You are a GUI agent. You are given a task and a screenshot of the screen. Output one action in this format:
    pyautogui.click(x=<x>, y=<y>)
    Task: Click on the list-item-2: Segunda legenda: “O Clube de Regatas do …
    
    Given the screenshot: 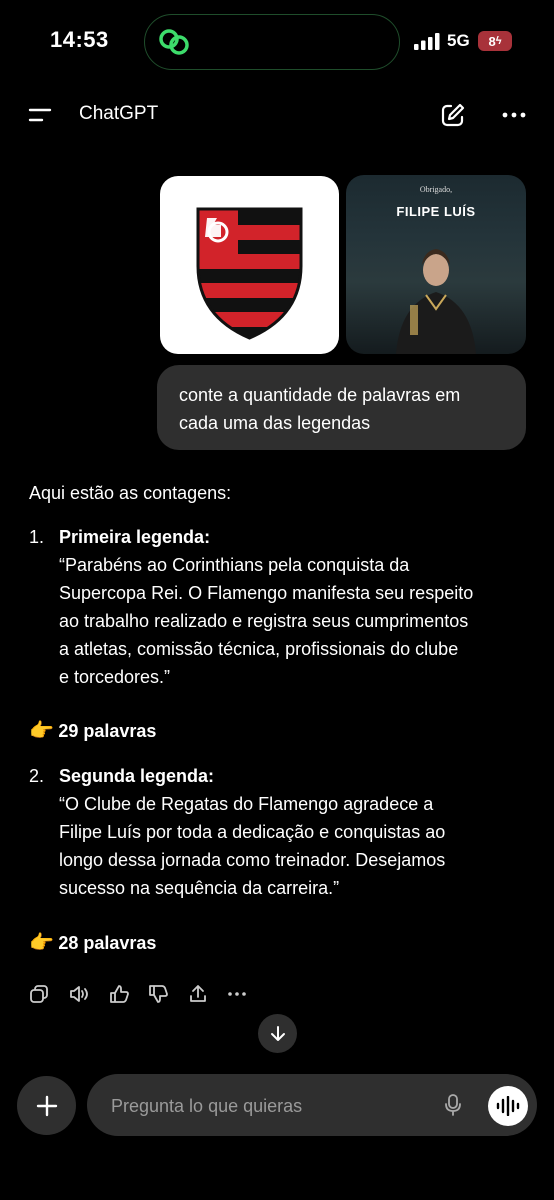 What is the action you would take?
    pyautogui.click(x=252, y=832)
    